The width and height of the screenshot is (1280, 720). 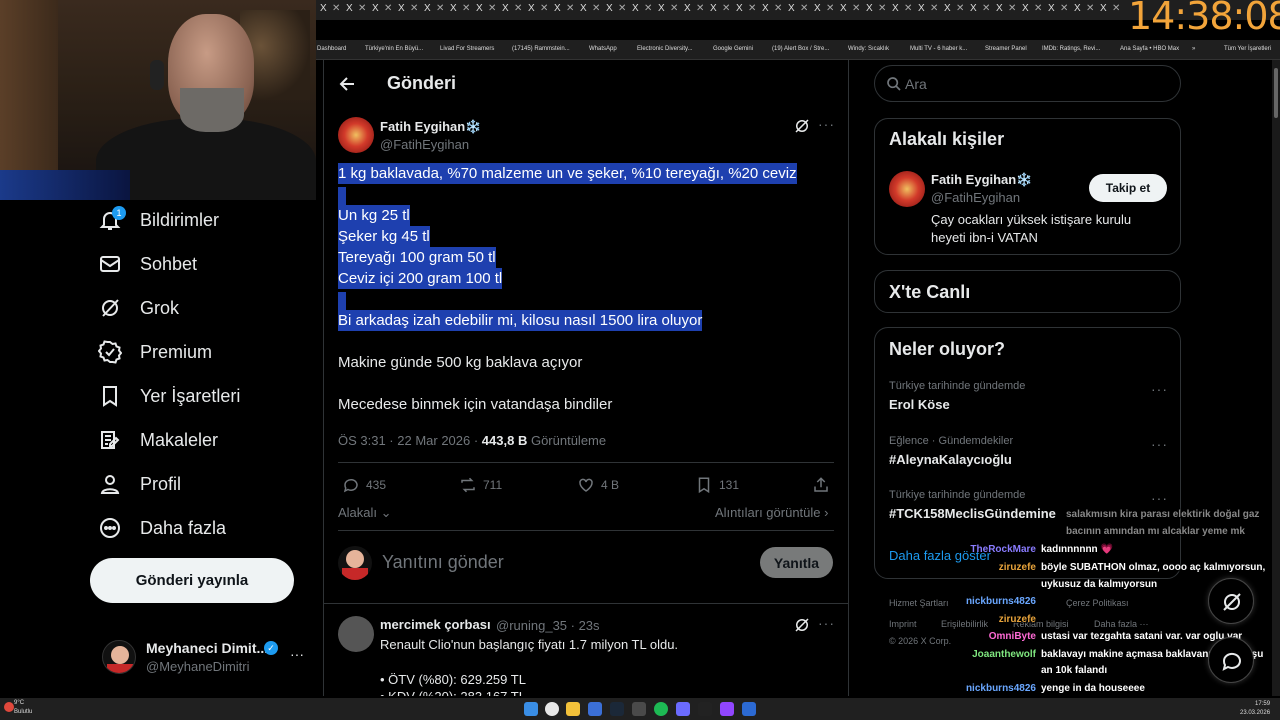 What do you see at coordinates (331, 49) in the screenshot?
I see `bookmark-item: Dashboard` at bounding box center [331, 49].